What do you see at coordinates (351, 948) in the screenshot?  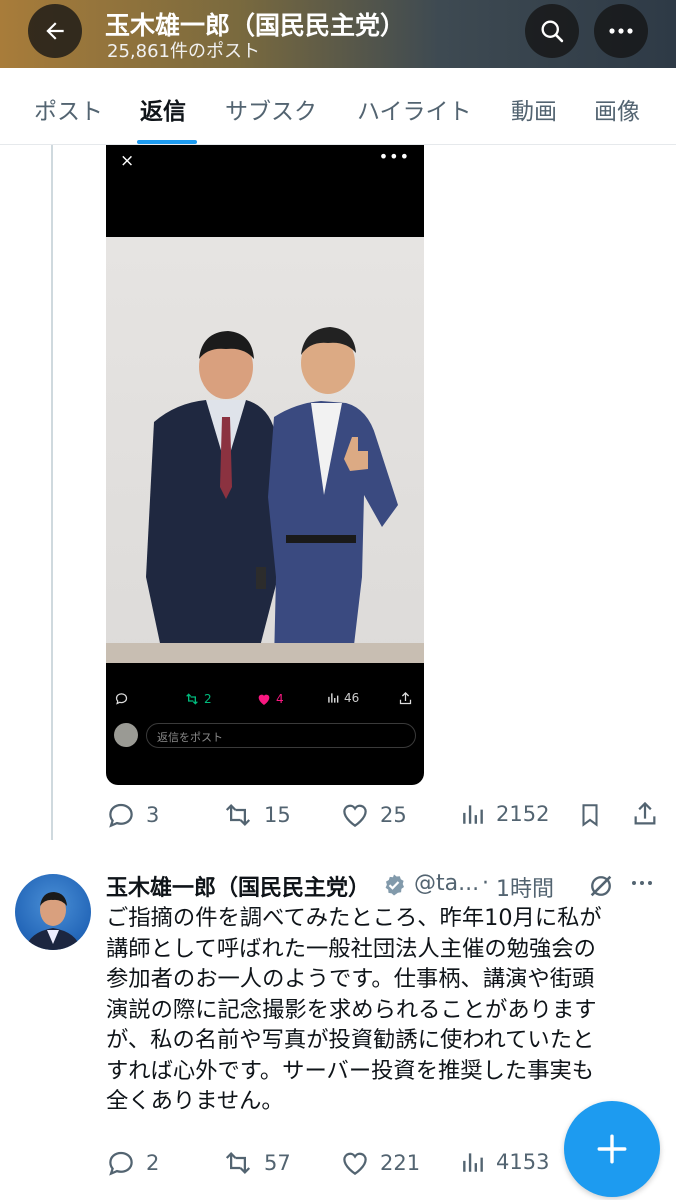 I see `post-text-line: 講師として呼ばれた一般社団法人主催の勉強会の` at bounding box center [351, 948].